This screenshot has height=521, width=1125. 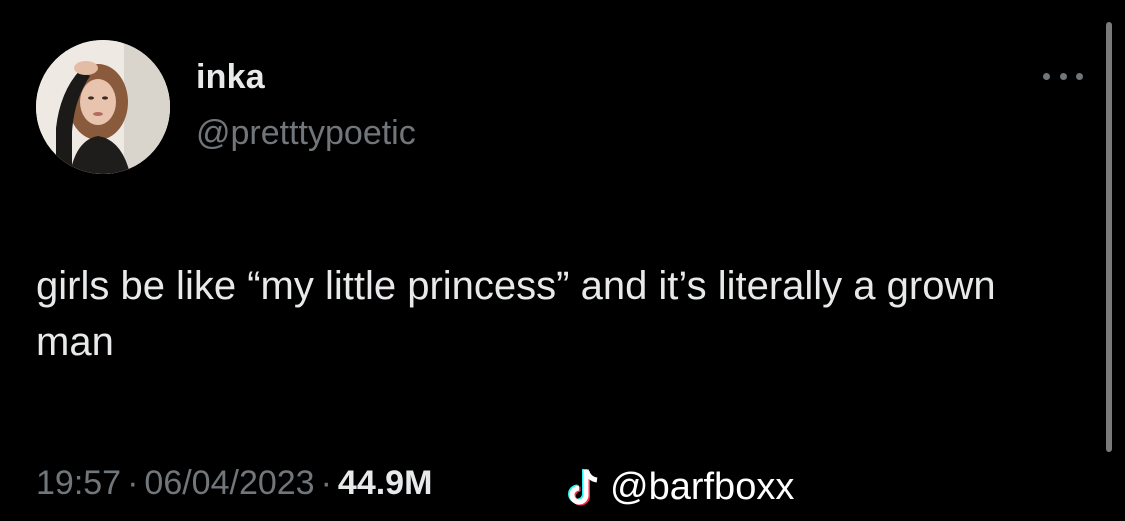 What do you see at coordinates (230, 77) in the screenshot?
I see `display-name: inka` at bounding box center [230, 77].